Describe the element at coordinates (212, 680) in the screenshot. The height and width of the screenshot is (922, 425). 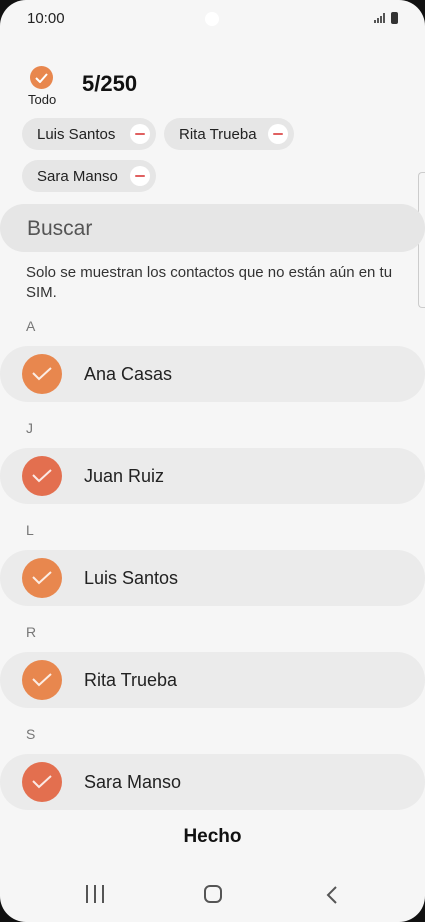
I see `contact-row: Rita Trueba` at that location.